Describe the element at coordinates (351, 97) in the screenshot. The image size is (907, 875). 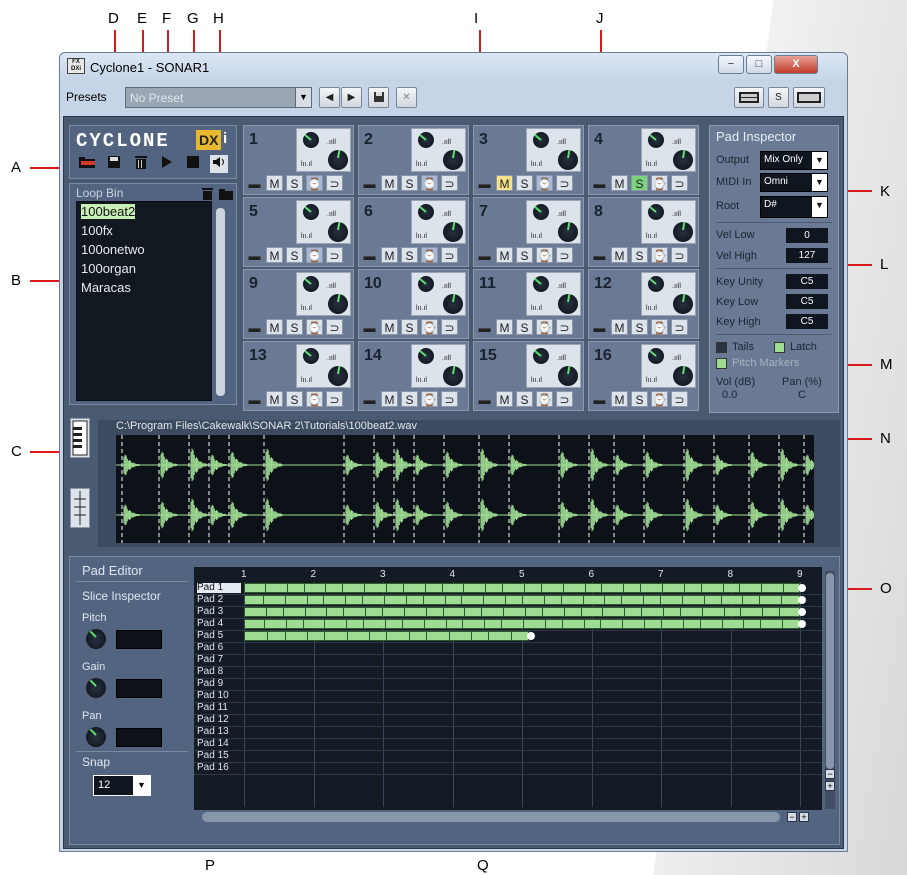
I see `preset-next-button: ▶` at that location.